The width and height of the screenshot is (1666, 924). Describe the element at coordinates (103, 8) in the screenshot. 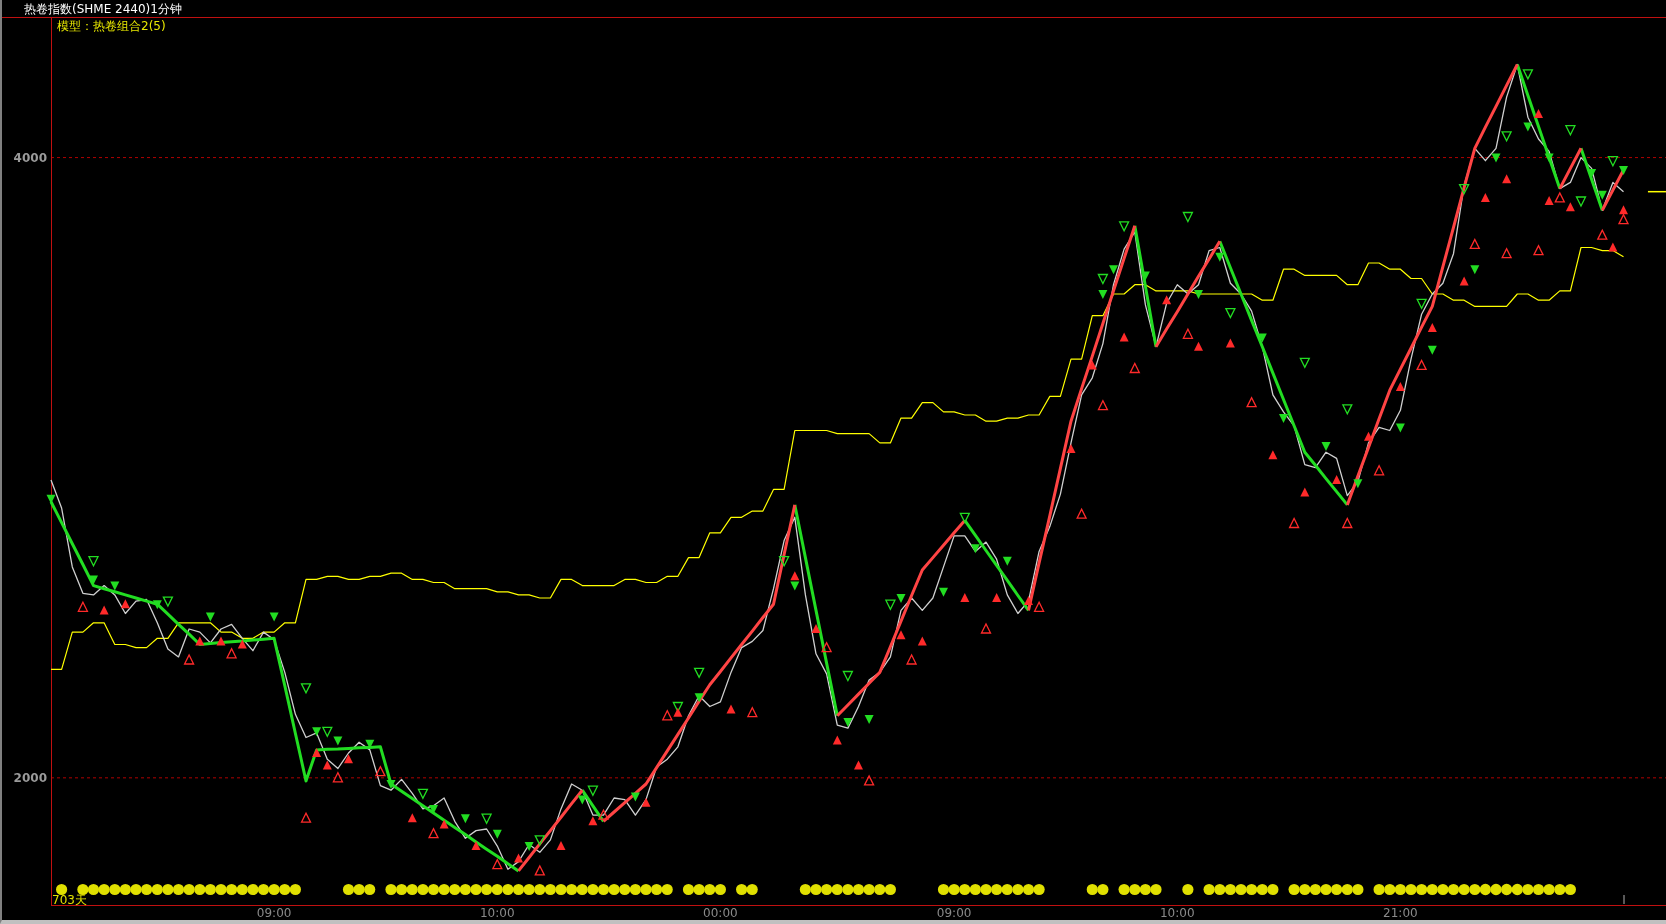

I see `window-title: 热卷指数(SHME 2440)1分钟` at that location.